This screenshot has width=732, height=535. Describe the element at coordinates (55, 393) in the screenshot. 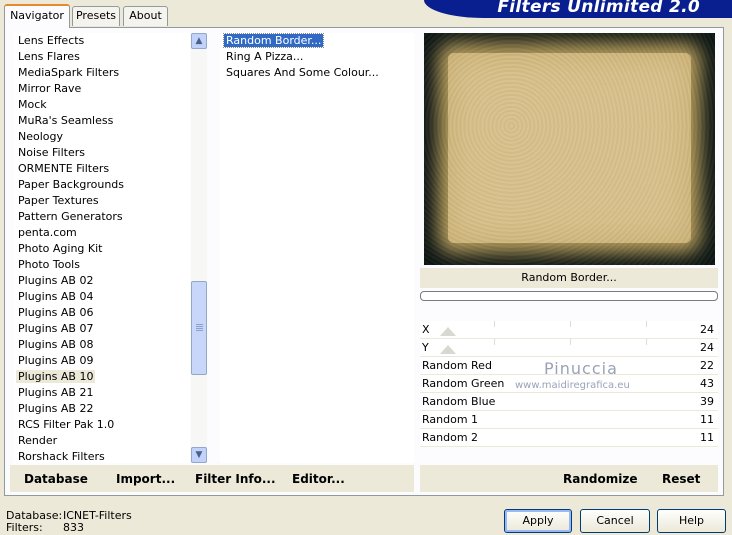

I see `category-item: Plugins AB 21` at that location.